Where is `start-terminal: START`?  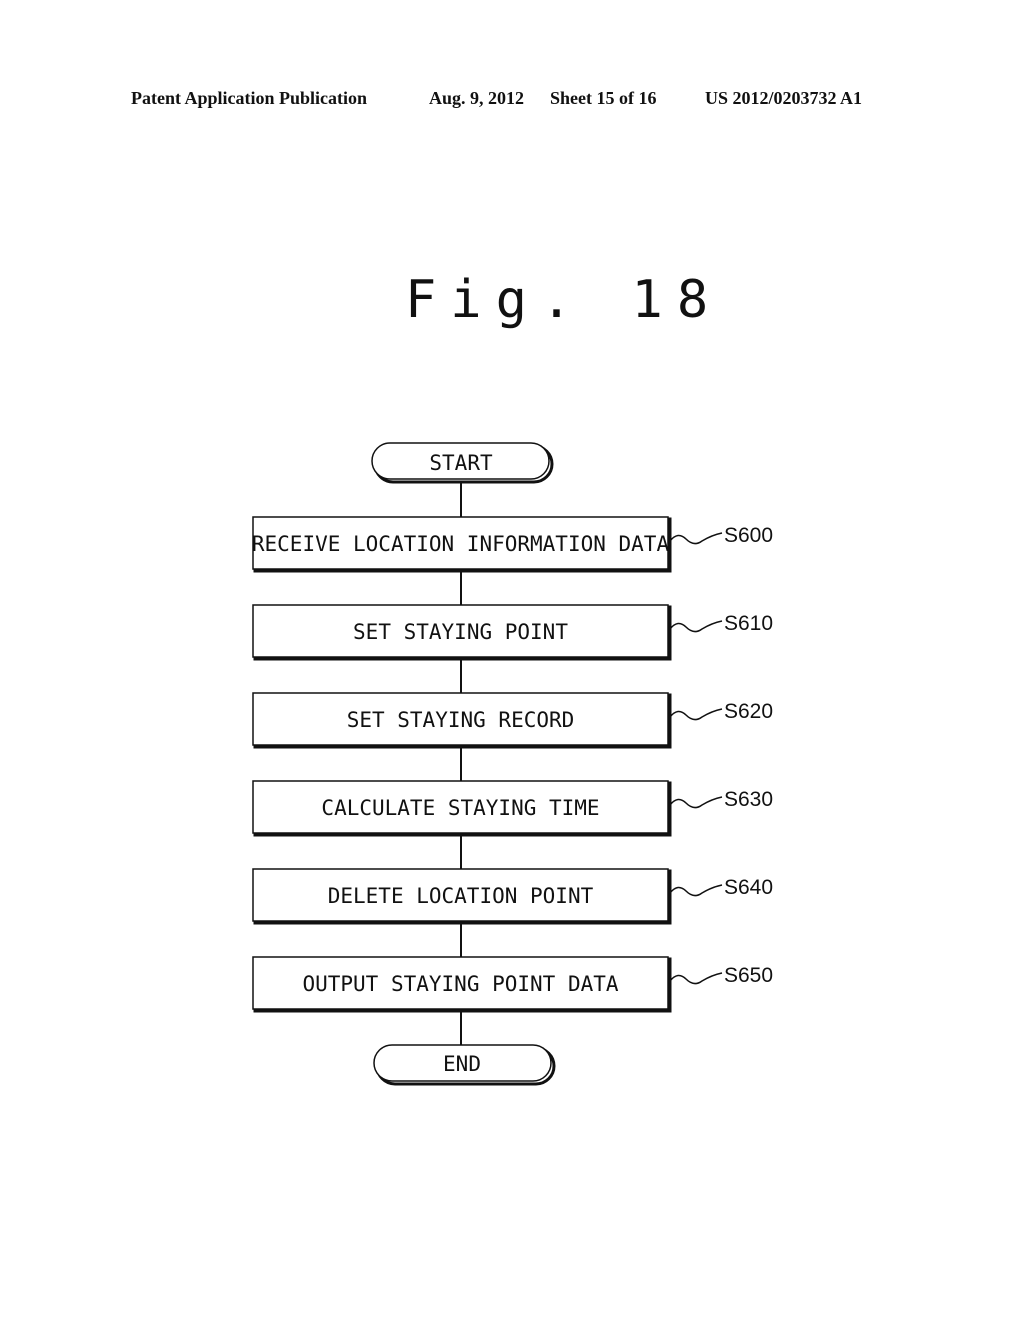
start-terminal: START is located at coordinates (462, 463).